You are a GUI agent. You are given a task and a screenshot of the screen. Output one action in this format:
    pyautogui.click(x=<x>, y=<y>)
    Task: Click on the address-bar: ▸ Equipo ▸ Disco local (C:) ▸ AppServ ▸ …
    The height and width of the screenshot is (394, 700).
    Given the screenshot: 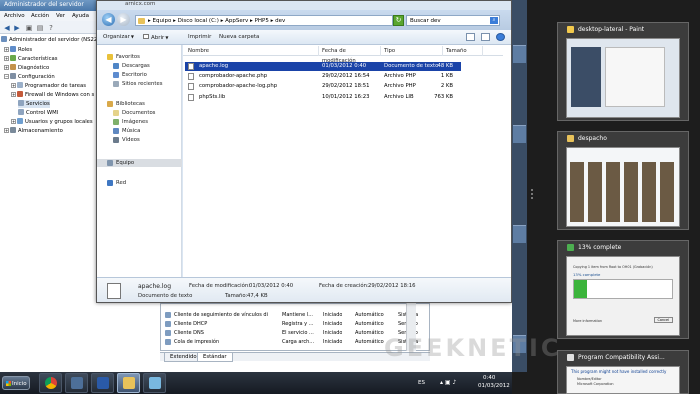 What is the action you would take?
    pyautogui.click(x=264, y=20)
    